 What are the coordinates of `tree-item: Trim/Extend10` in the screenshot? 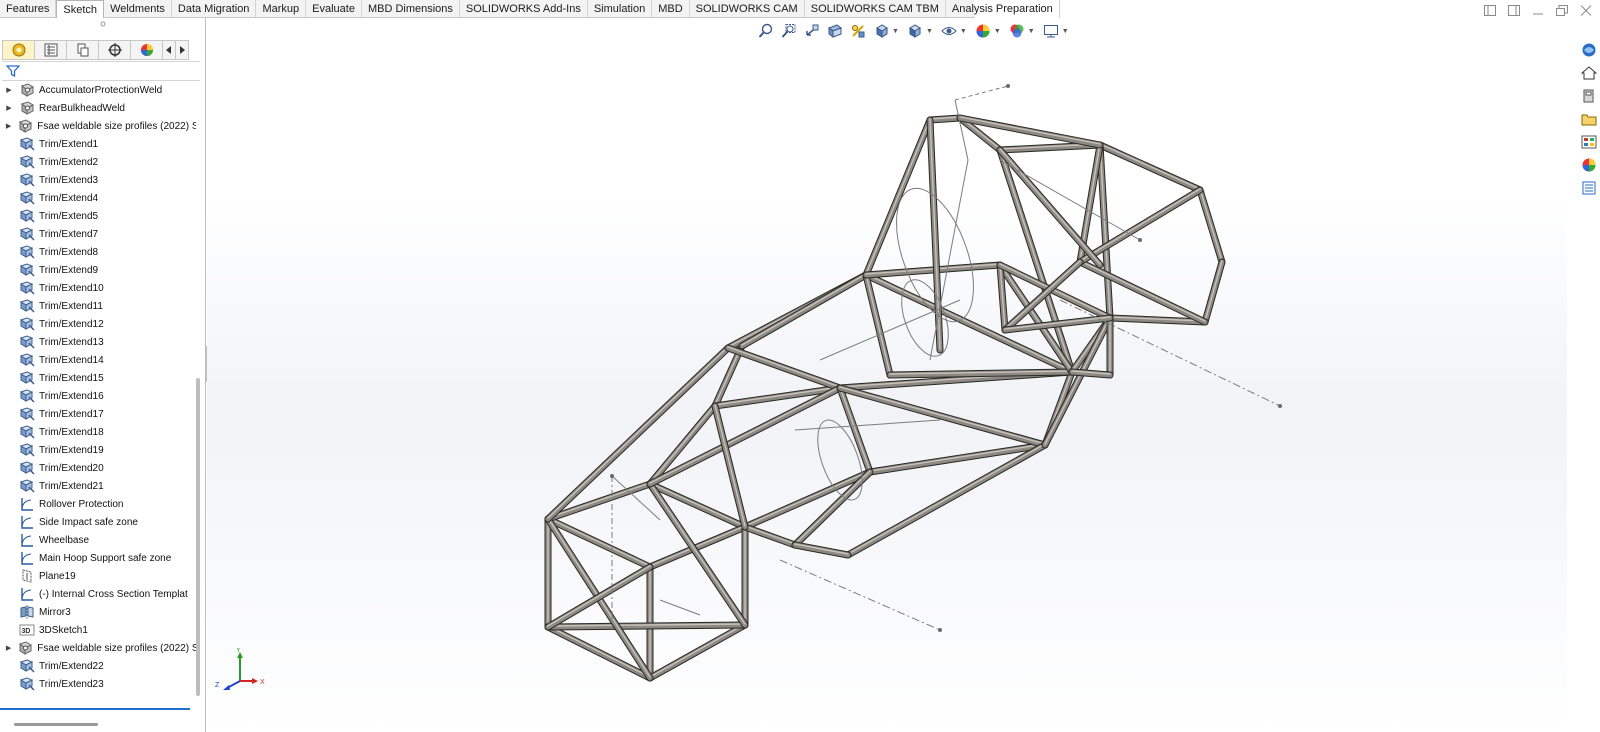 It's located at (98, 288).